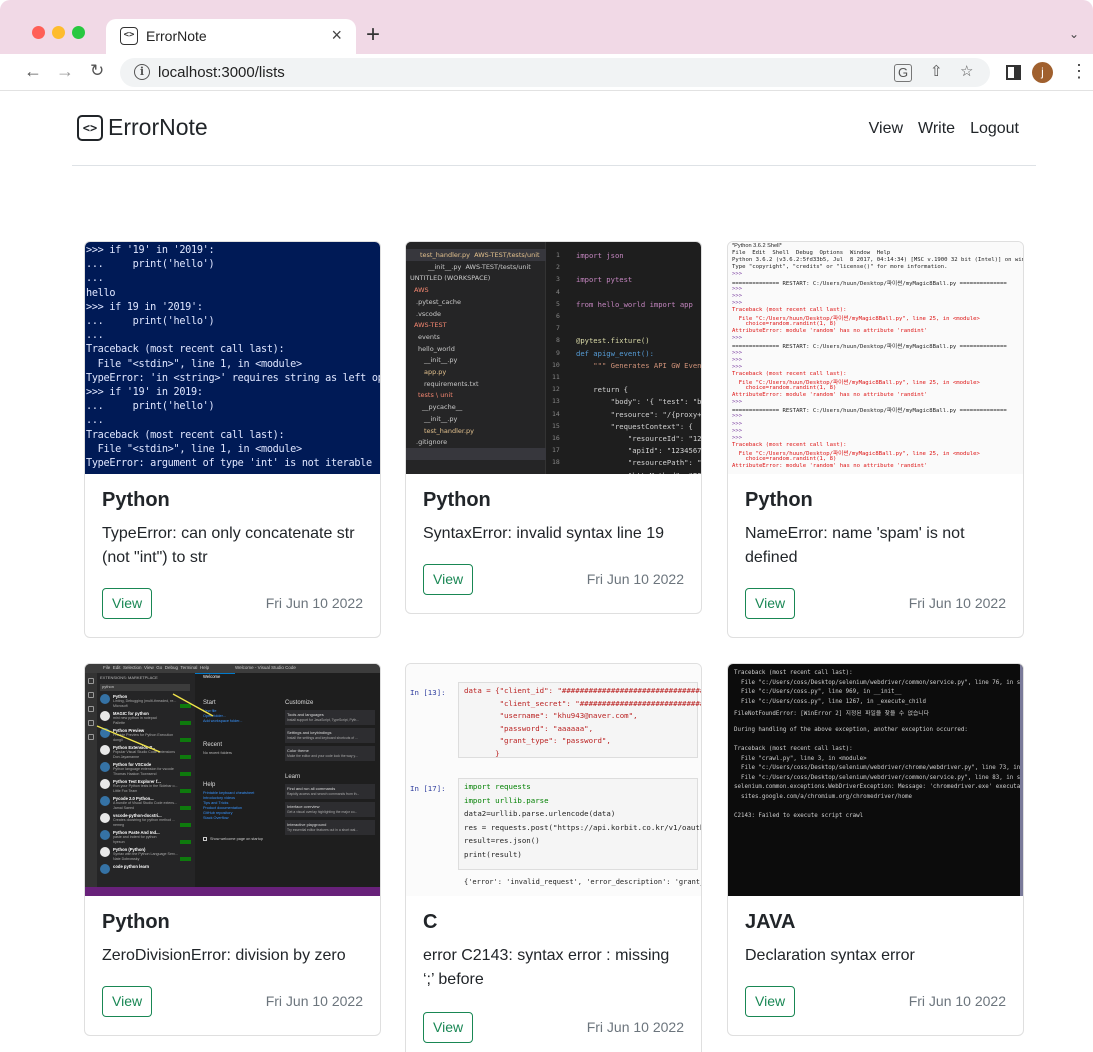 This screenshot has width=1093, height=1052. Describe the element at coordinates (664, 438) in the screenshot. I see `code-line: "resourceId": "123456` at that location.